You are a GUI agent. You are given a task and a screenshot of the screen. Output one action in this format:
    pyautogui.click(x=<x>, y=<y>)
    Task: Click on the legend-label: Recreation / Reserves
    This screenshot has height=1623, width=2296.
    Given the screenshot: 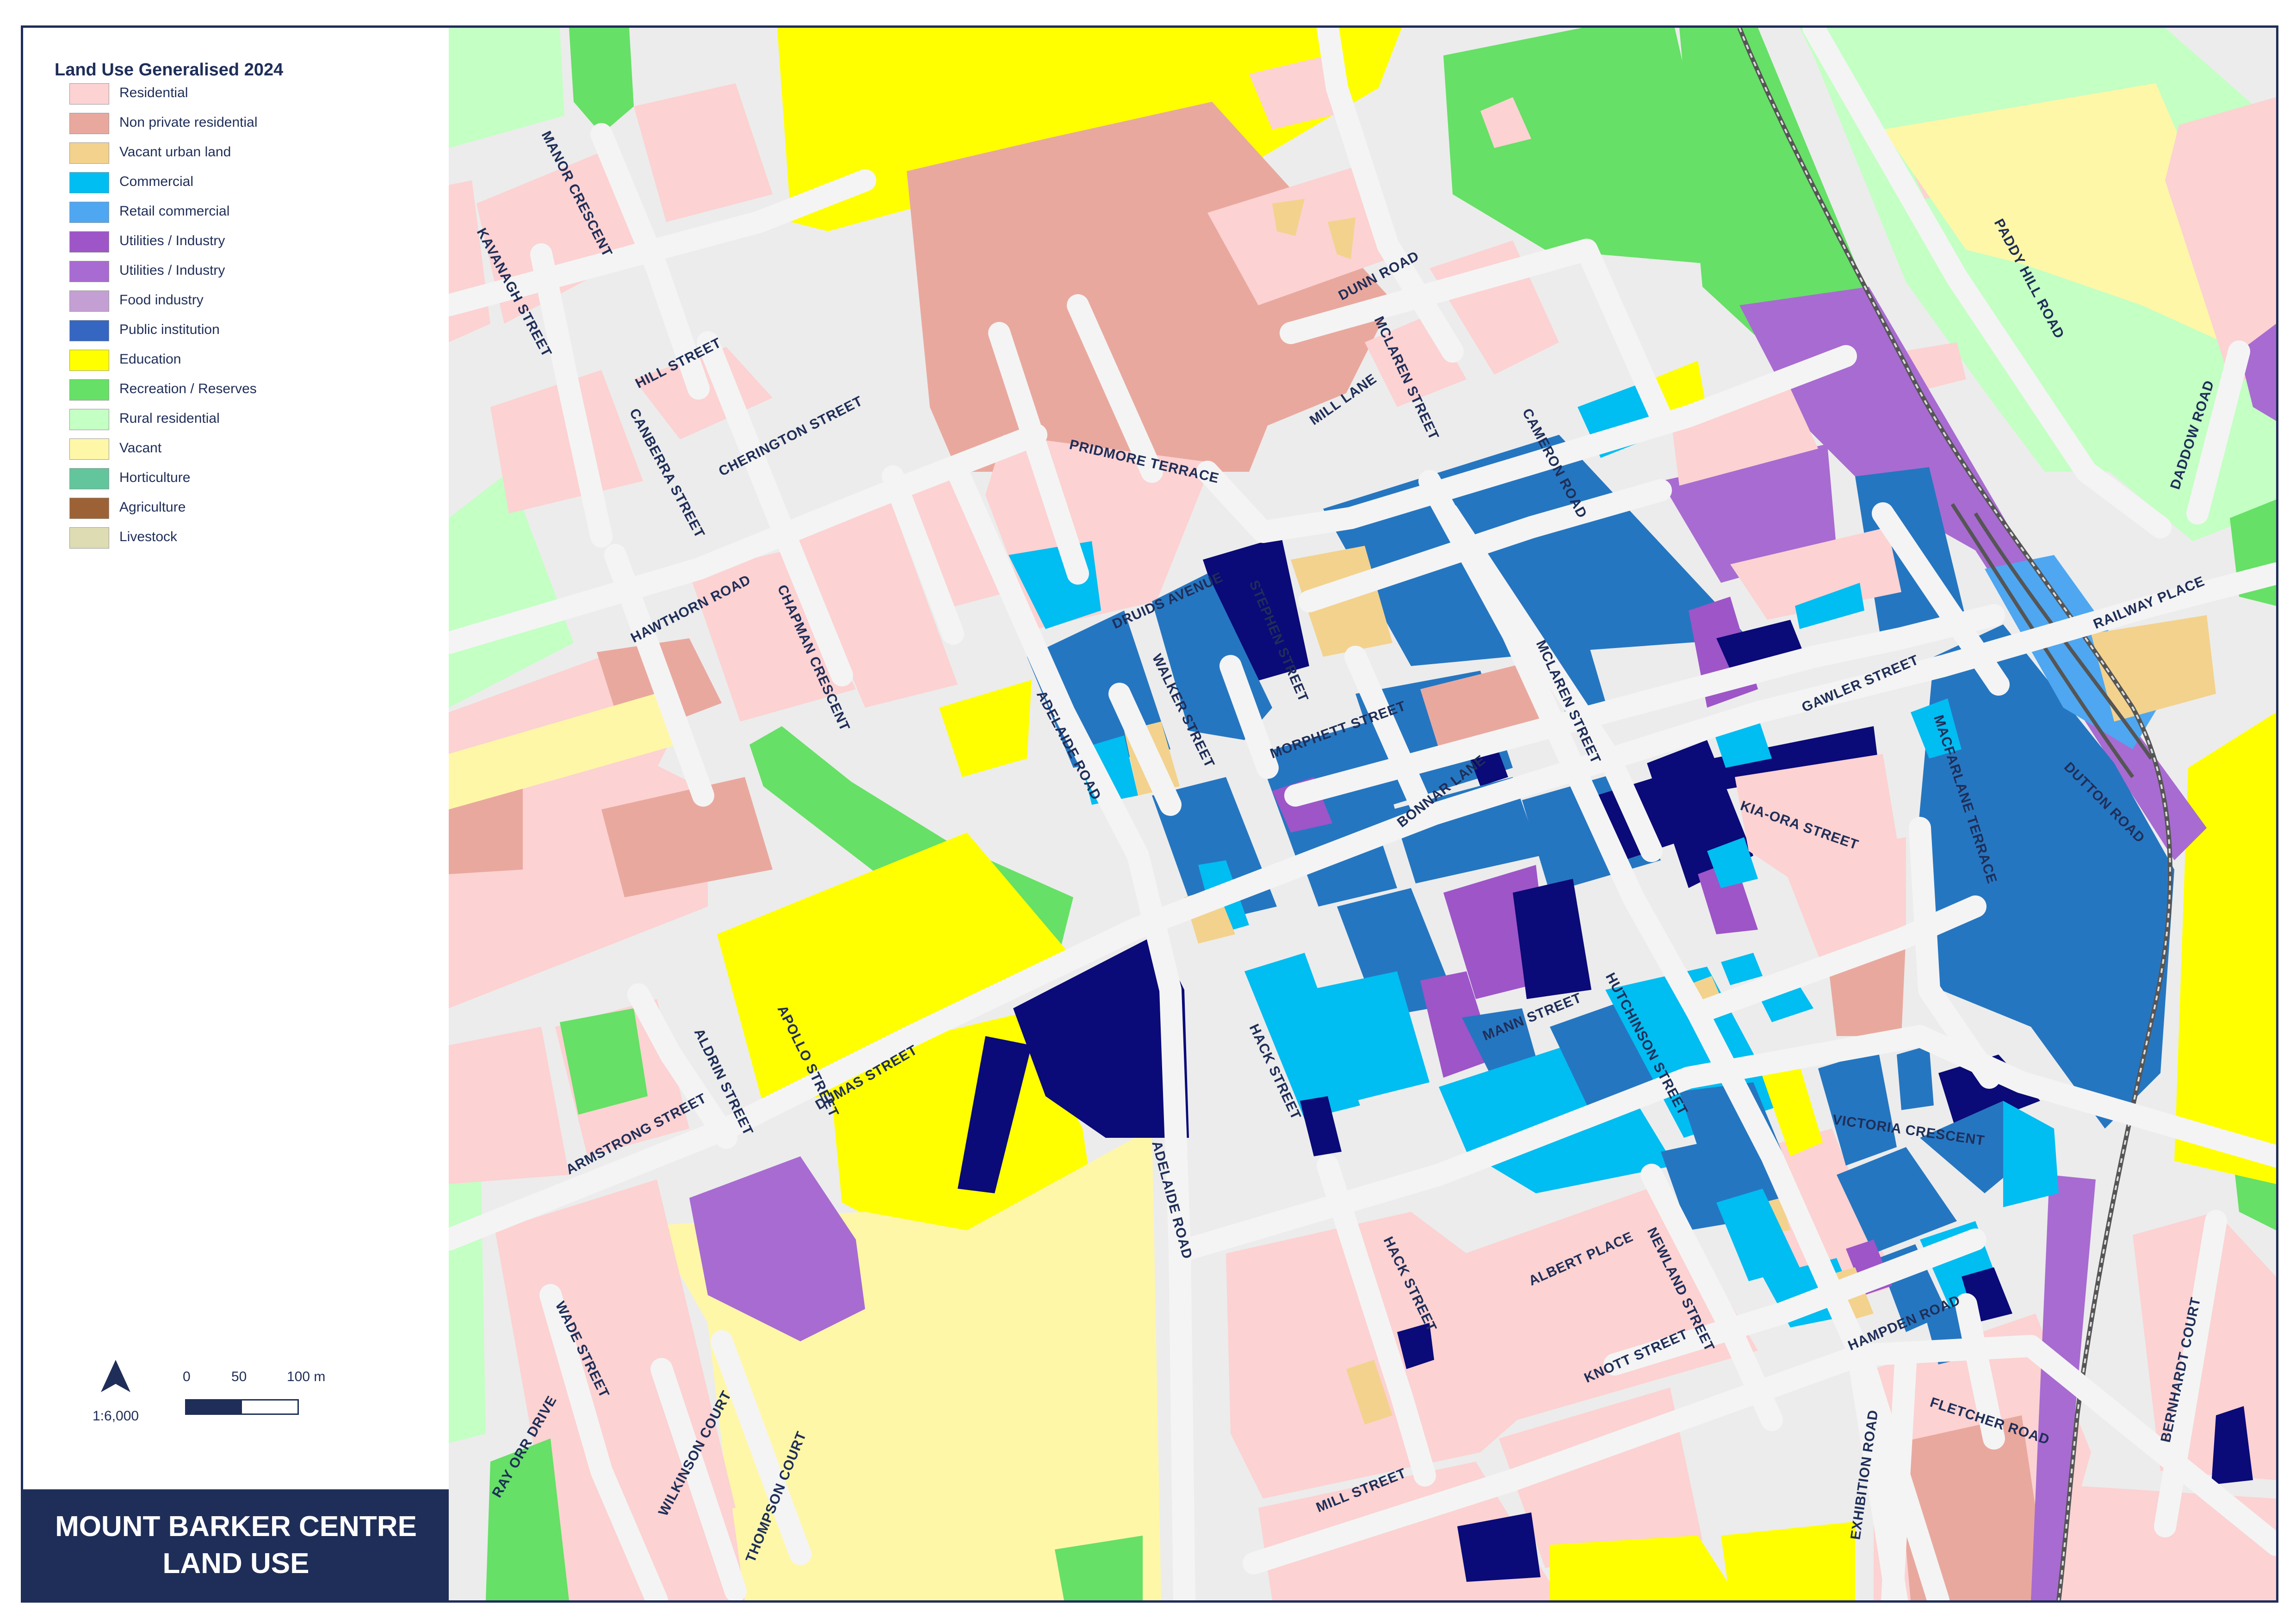 What is the action you would take?
    pyautogui.click(x=188, y=388)
    